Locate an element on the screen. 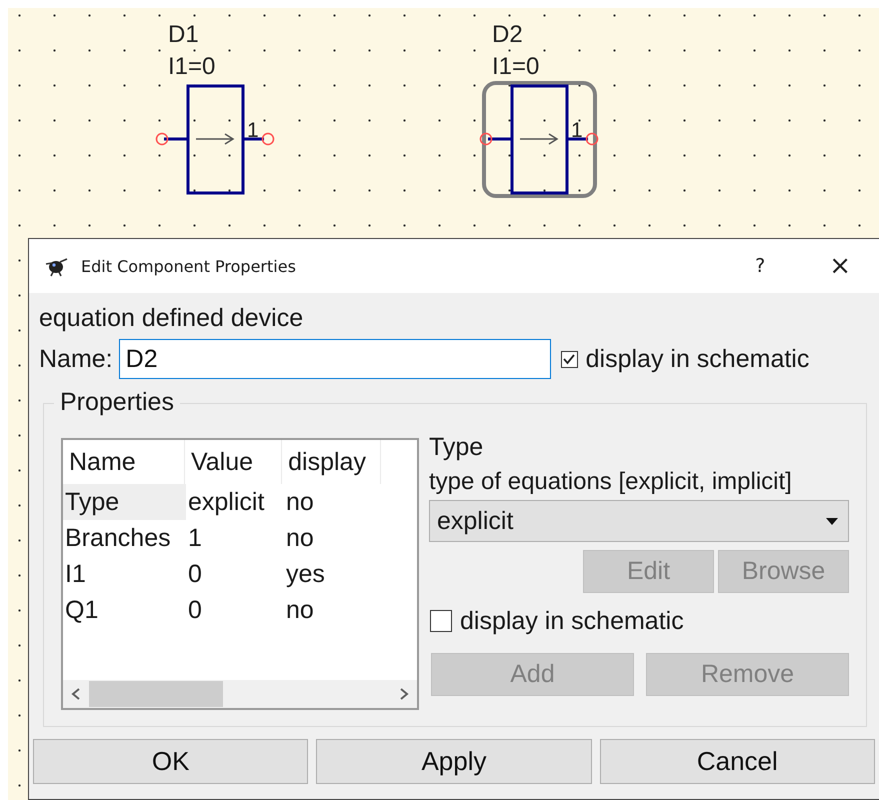 This screenshot has height=800, width=879. scrollbar-thumb is located at coordinates (156, 694).